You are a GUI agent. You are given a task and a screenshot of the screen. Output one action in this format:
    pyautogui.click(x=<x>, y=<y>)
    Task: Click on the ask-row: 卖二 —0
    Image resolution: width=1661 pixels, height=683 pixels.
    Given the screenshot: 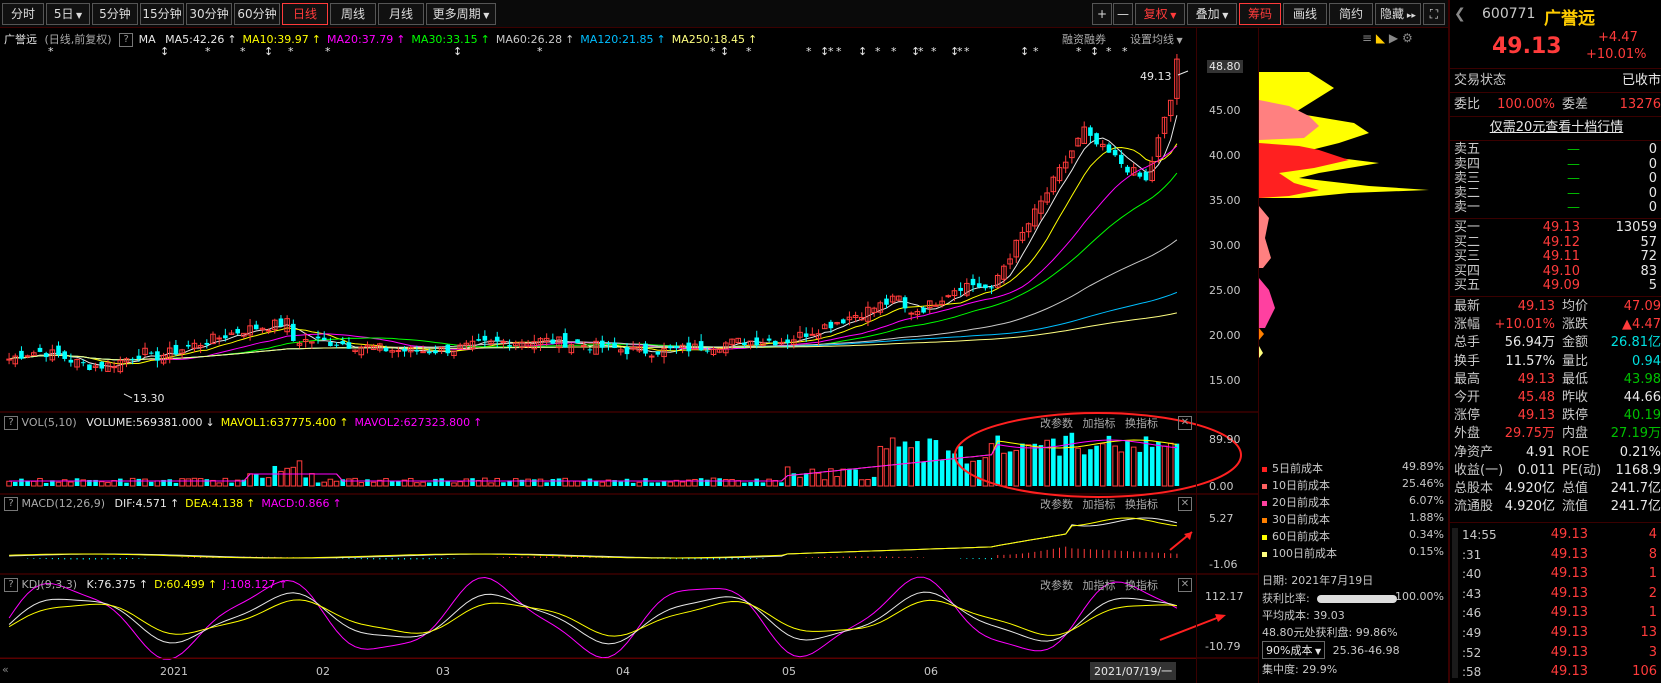 What is the action you would take?
    pyautogui.click(x=1555, y=193)
    